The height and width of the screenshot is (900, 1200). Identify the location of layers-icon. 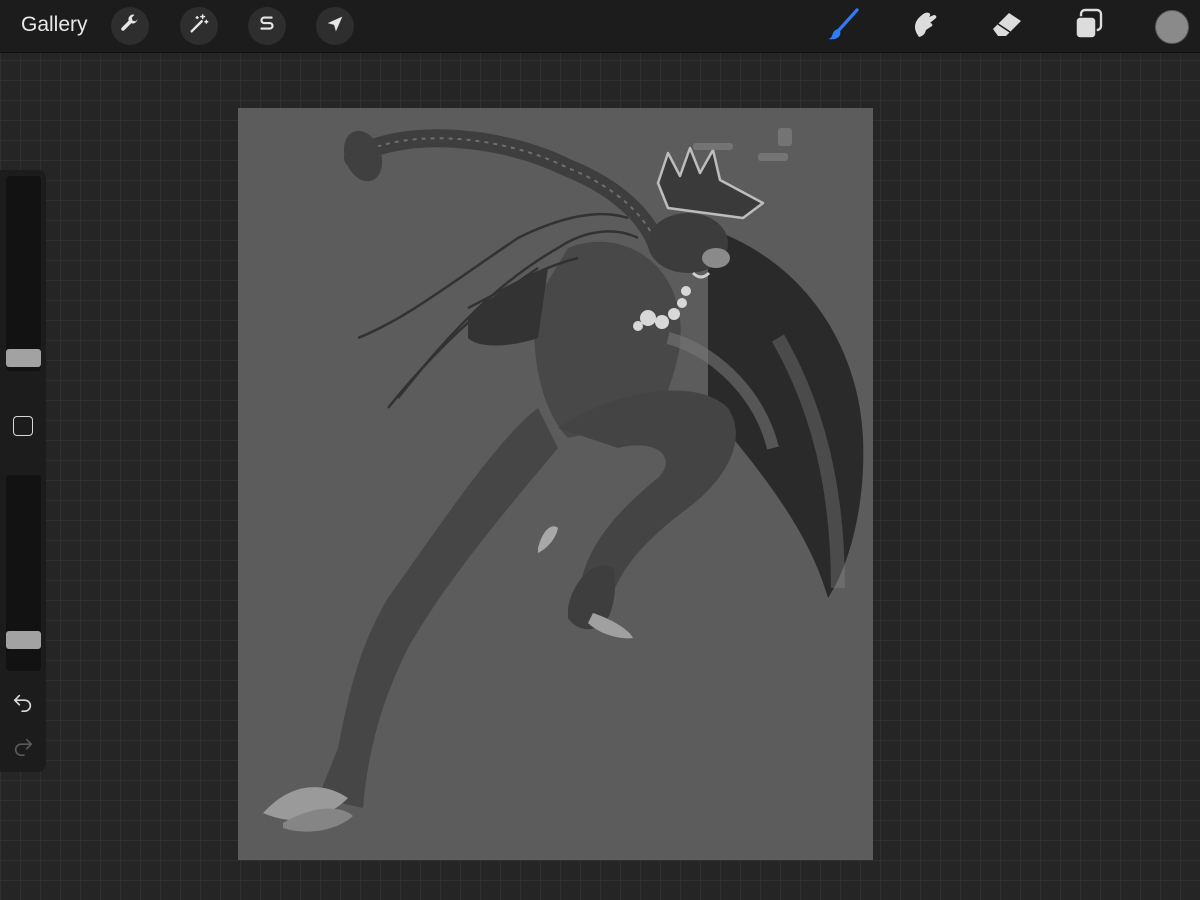
(1089, 26).